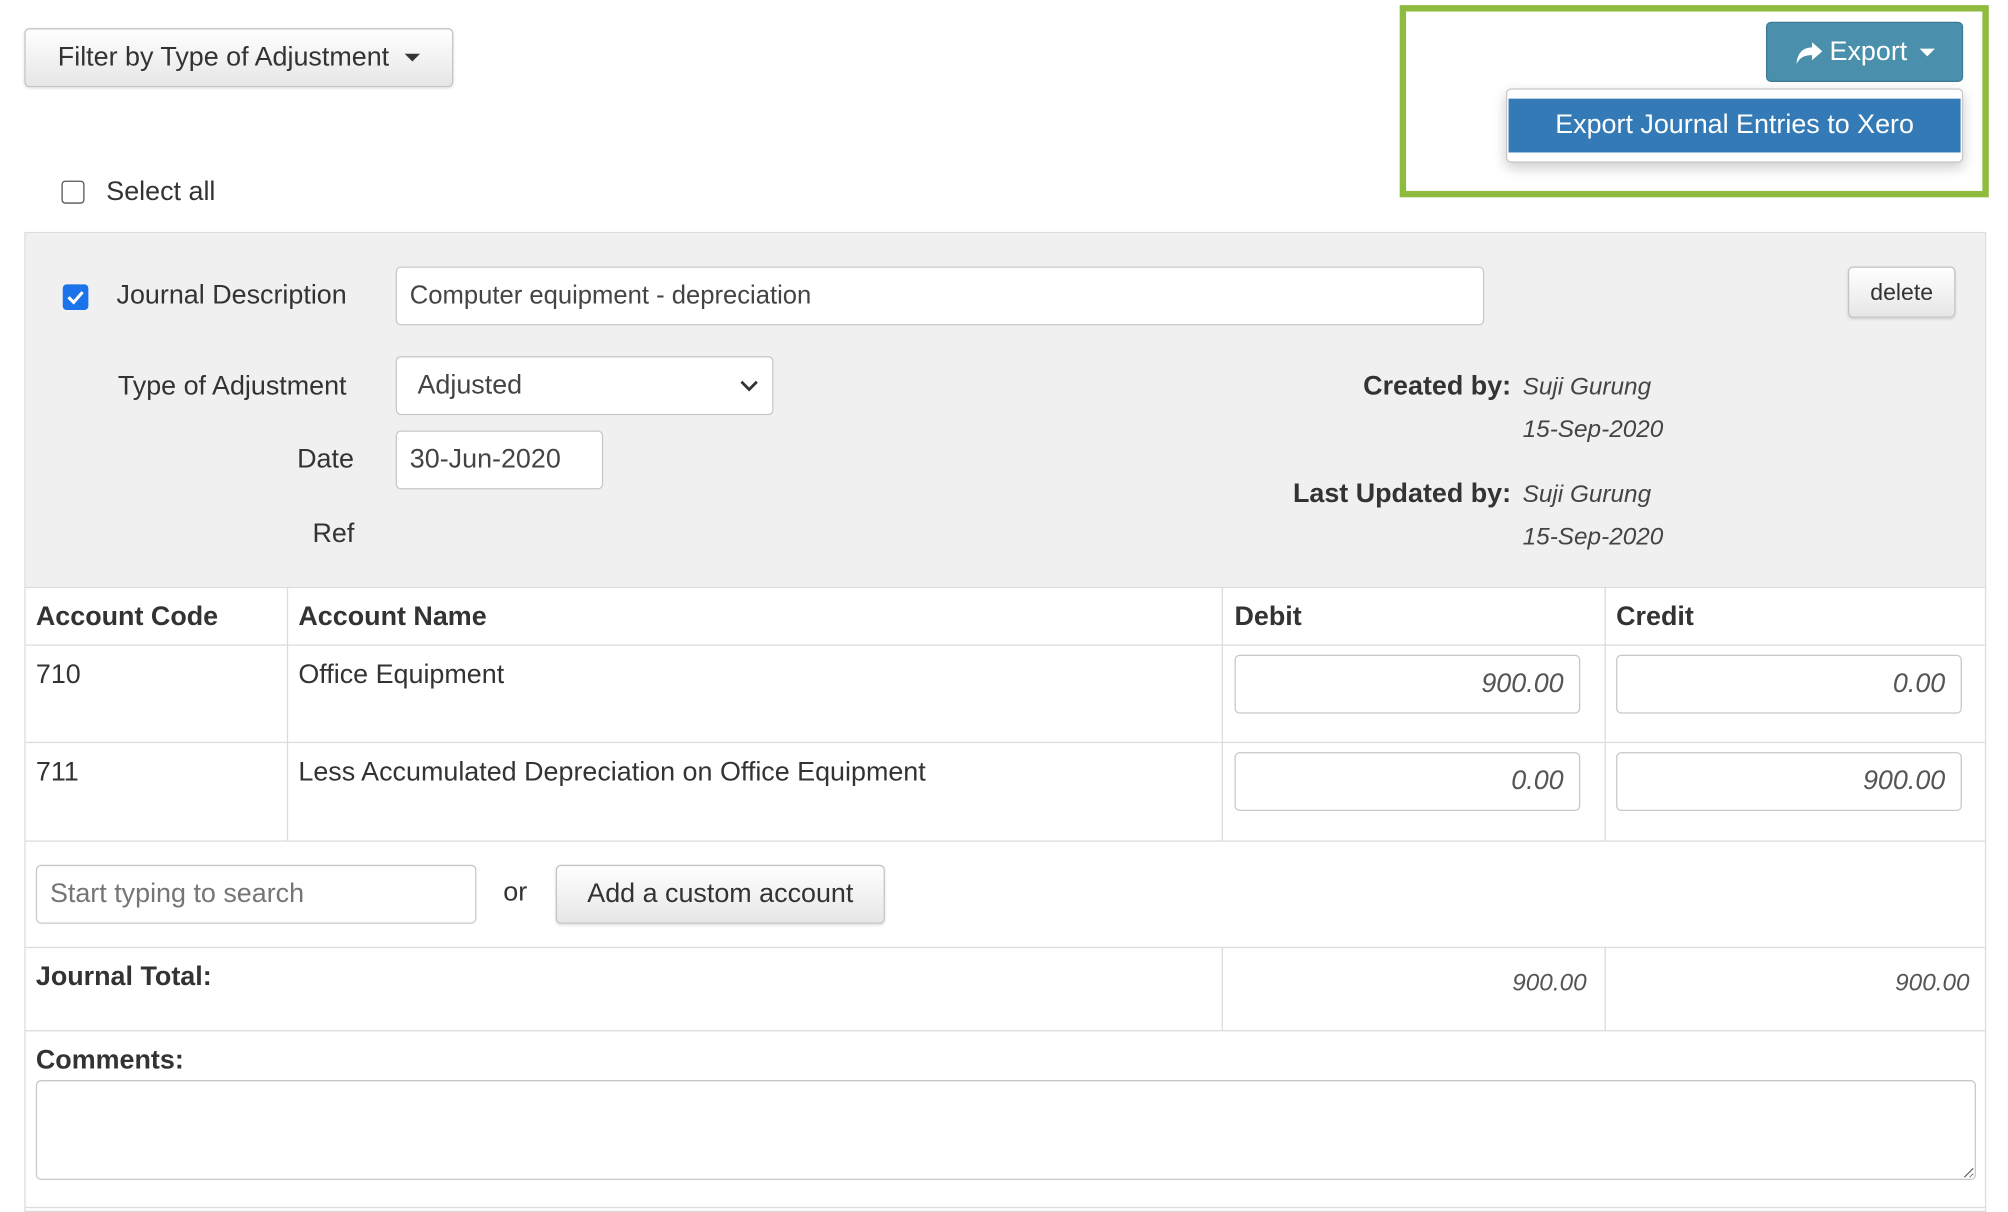 This screenshot has height=1212, width=2008. Describe the element at coordinates (1437, 386) in the screenshot. I see `created-by-label: Created by:` at that location.